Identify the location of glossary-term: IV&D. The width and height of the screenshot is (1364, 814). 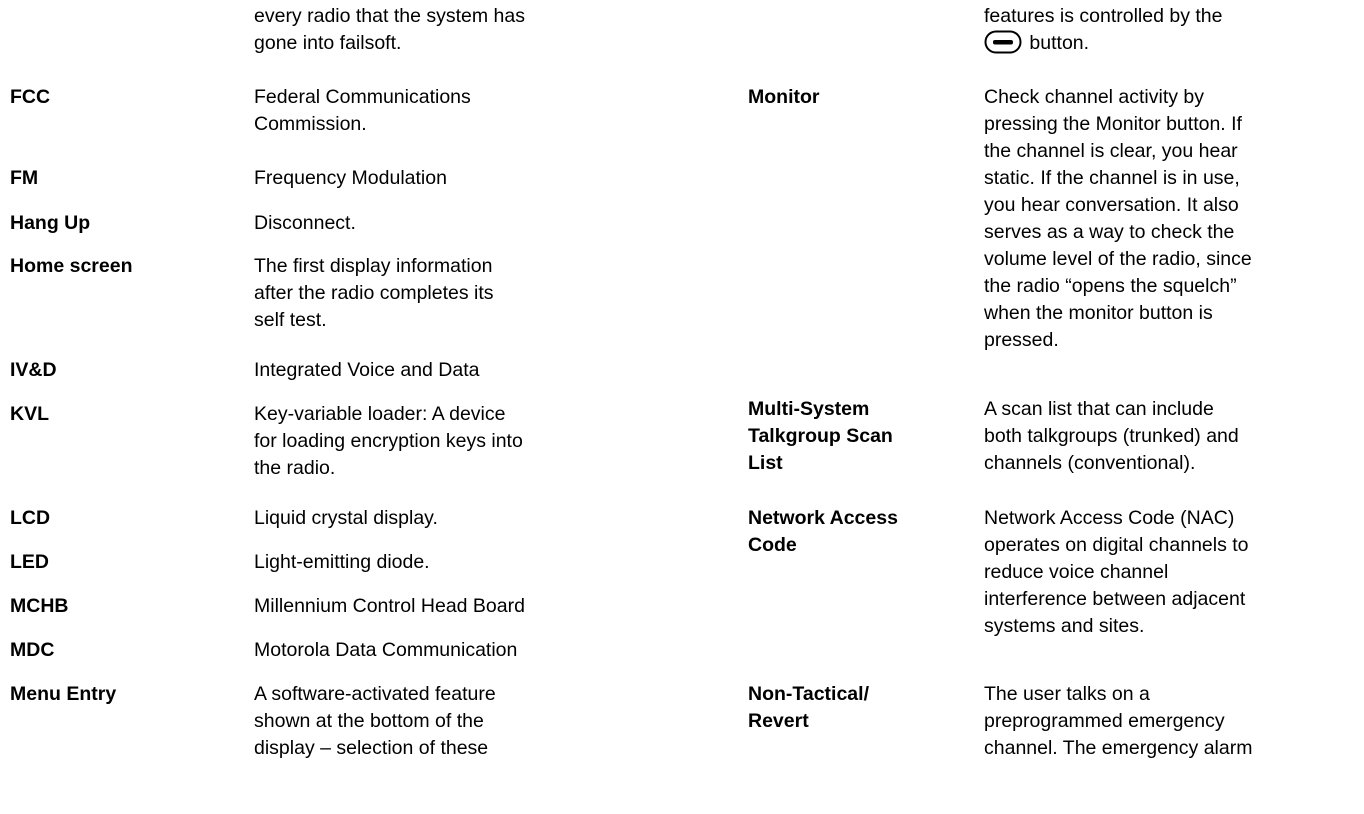
(33, 370).